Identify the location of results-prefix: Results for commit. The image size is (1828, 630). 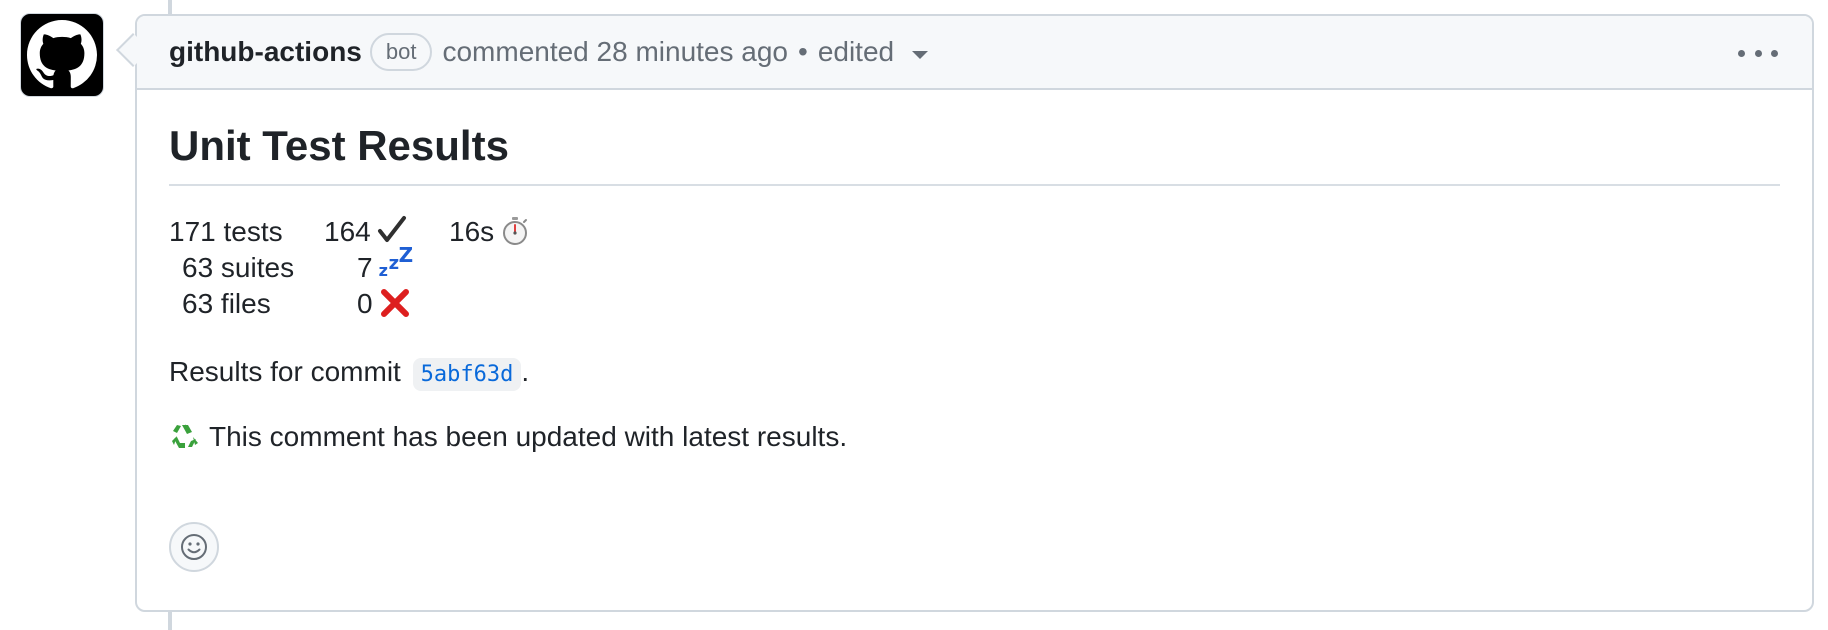
(285, 371).